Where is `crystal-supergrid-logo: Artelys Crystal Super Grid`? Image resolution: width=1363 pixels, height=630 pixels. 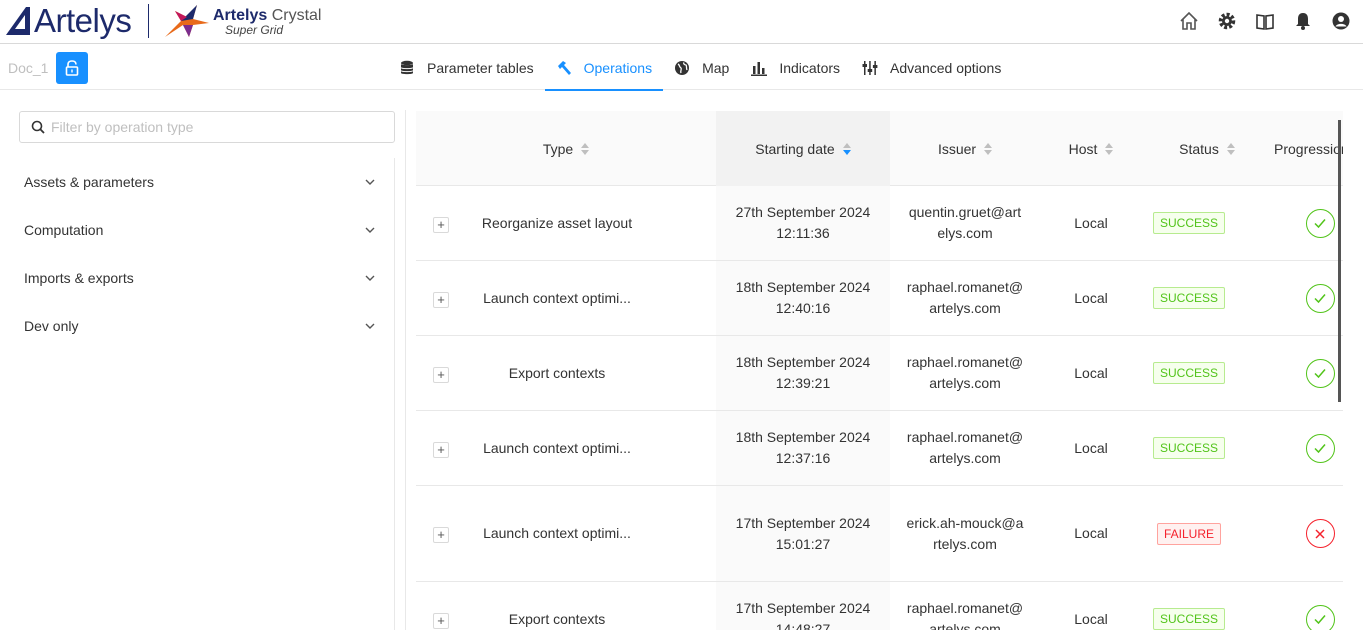
crystal-supergrid-logo: Artelys Crystal Super Grid is located at coordinates (242, 21).